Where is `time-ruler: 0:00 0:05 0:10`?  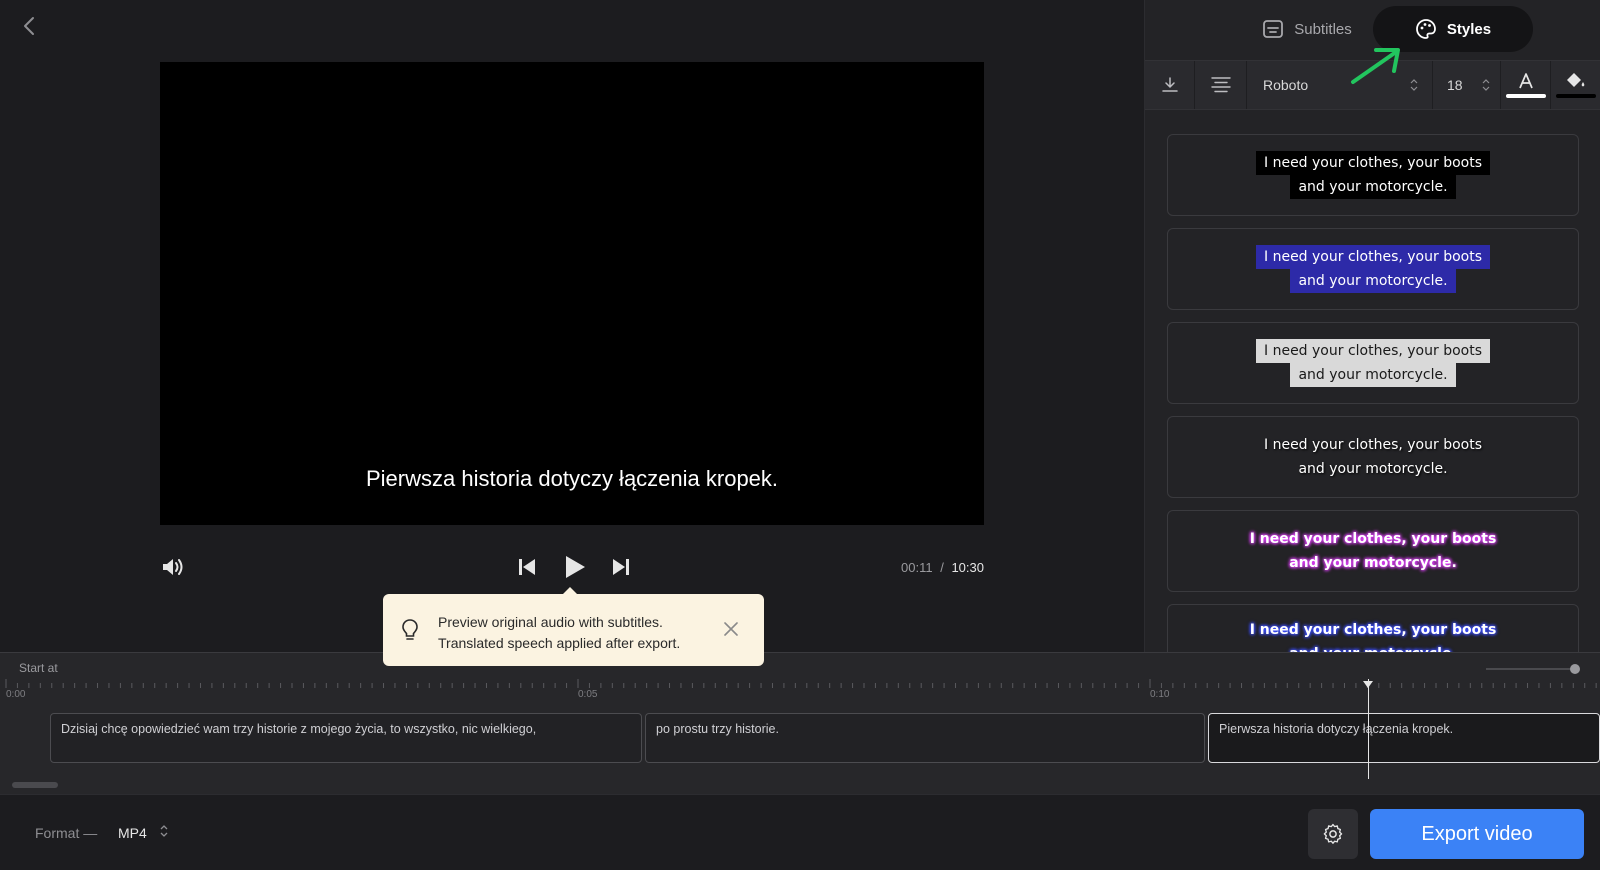
time-ruler: 0:00 0:05 0:10 is located at coordinates (800, 692).